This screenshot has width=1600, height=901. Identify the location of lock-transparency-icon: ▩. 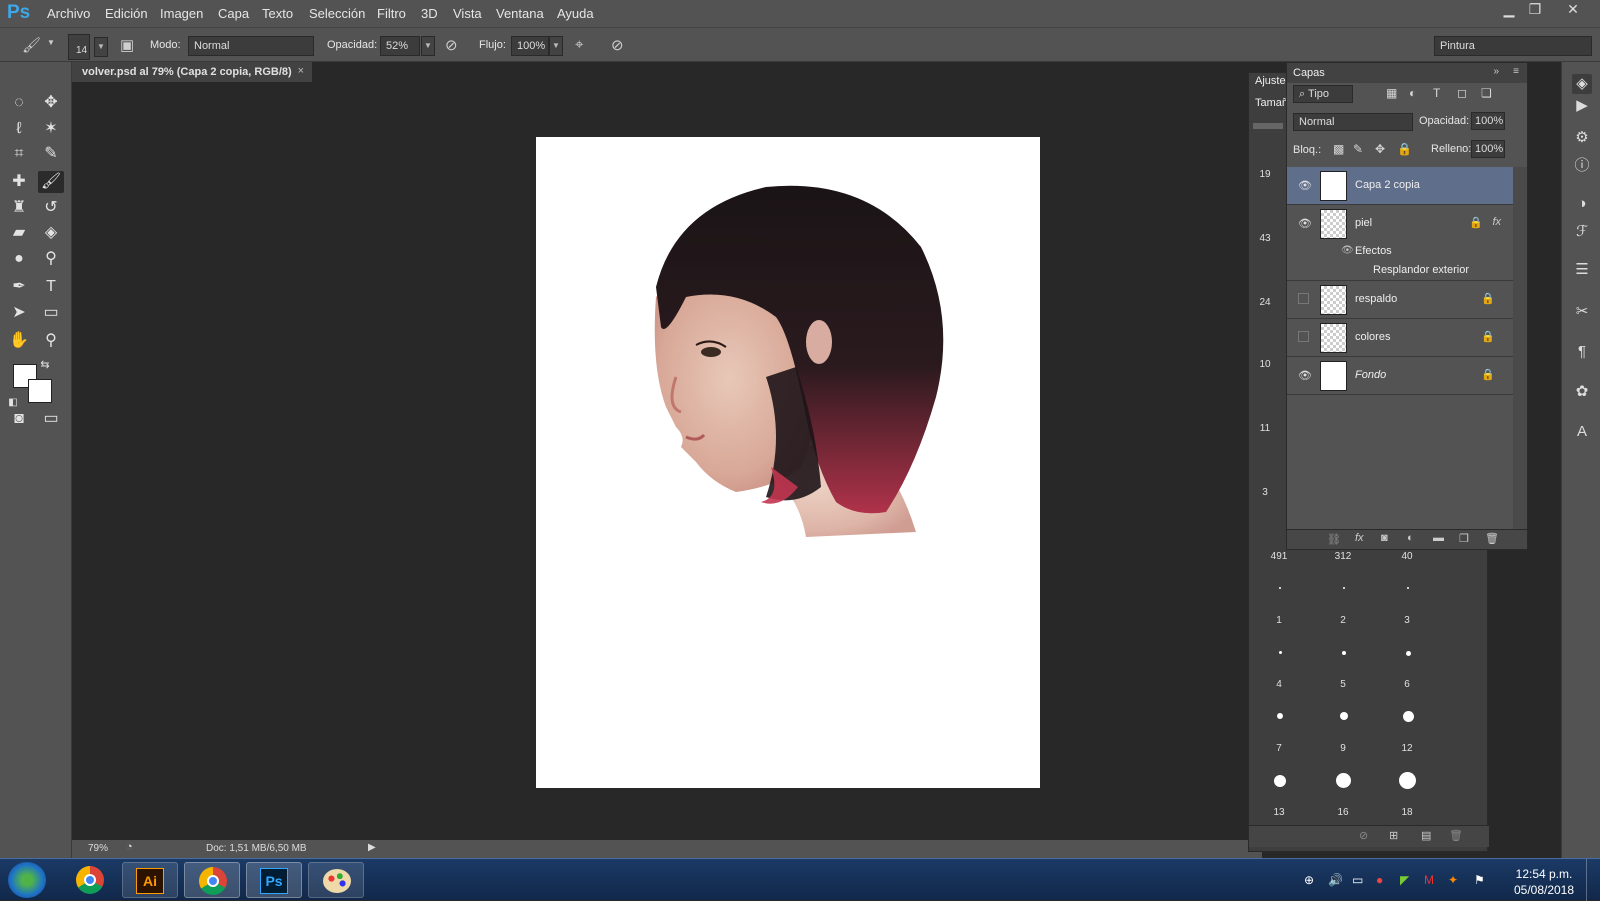
(1338, 149).